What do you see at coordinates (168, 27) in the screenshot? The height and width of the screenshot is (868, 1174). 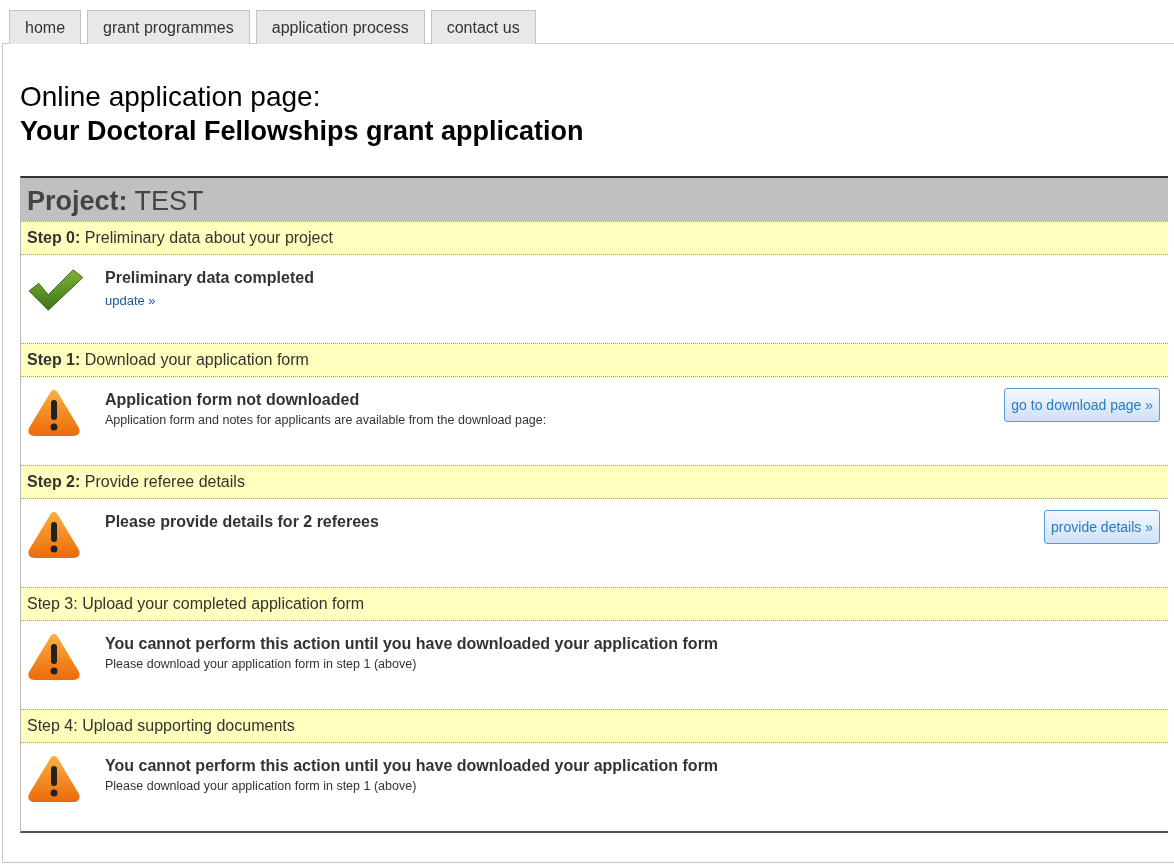 I see `nav-tab: grant programmes` at bounding box center [168, 27].